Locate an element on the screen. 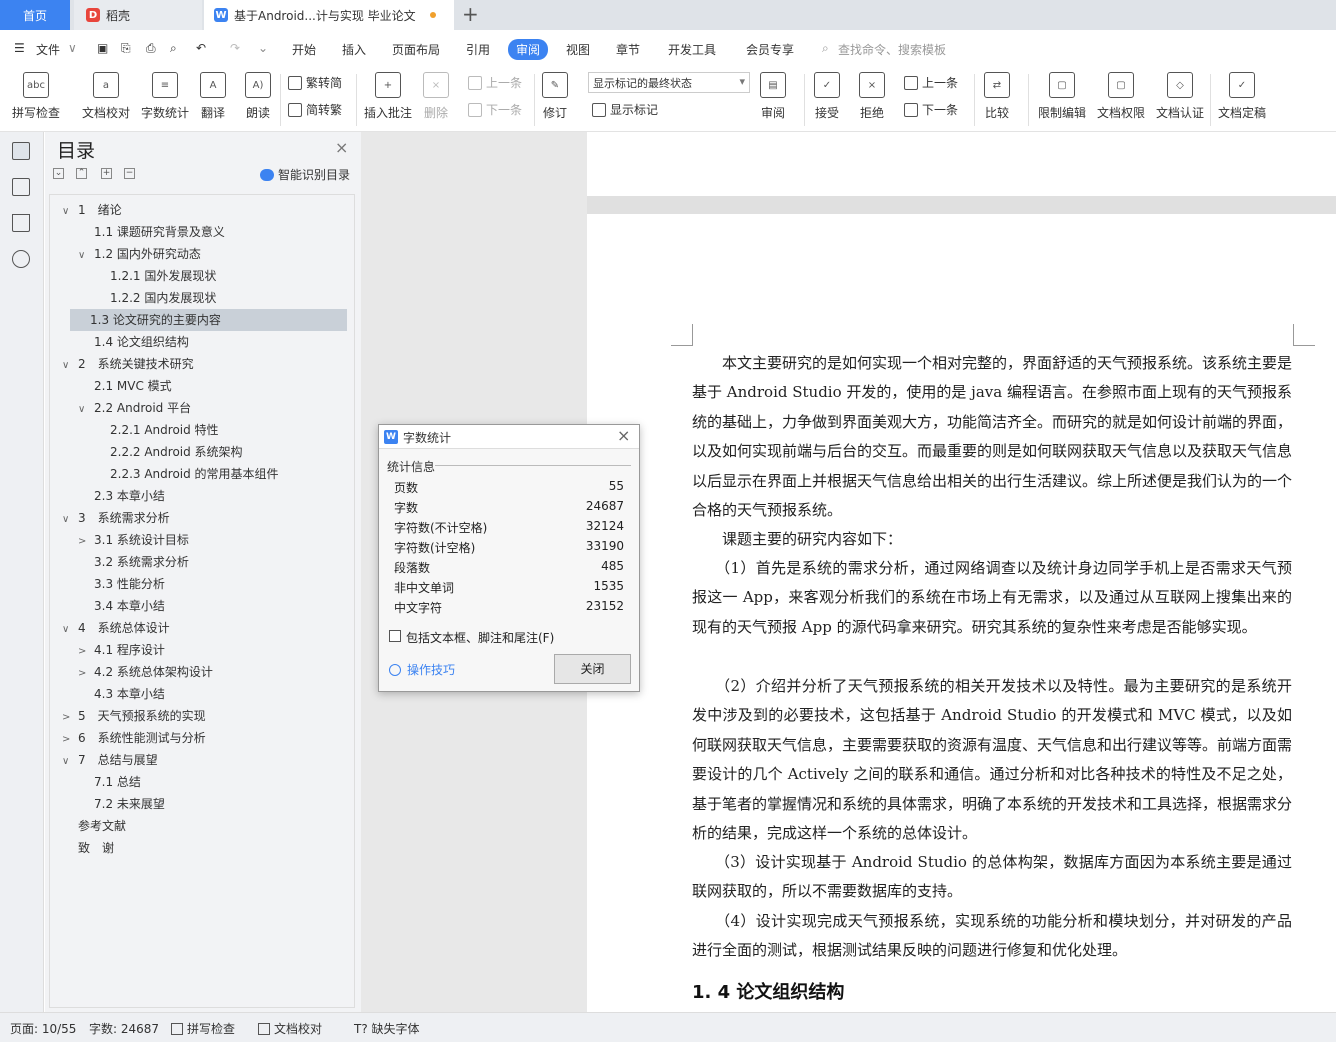 The height and width of the screenshot is (1042, 1336). read-aloud-button: A) 朗读 is located at coordinates (258, 94).